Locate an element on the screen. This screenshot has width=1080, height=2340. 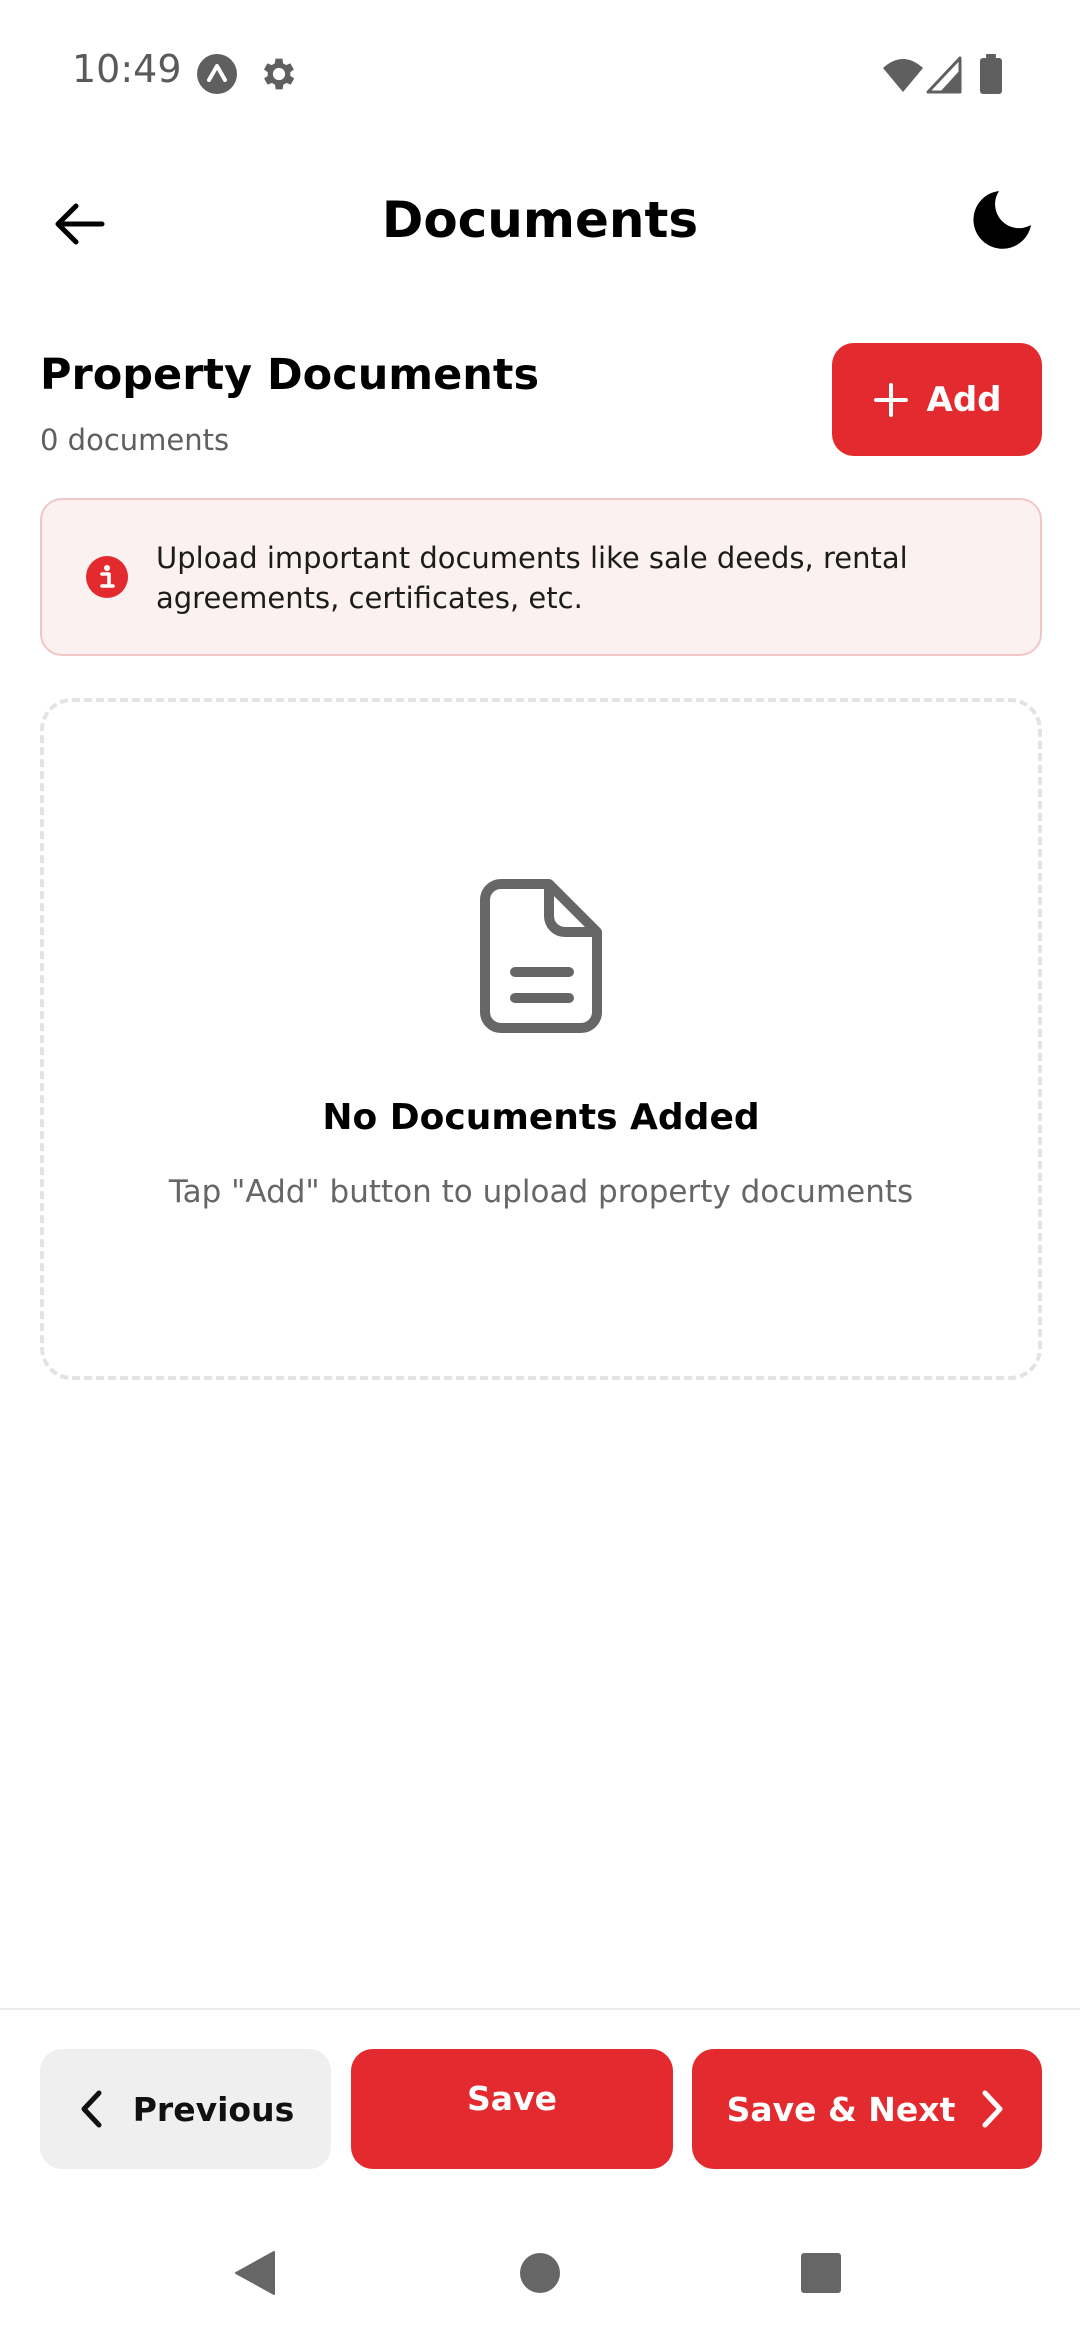
chevron-left-icon is located at coordinates (91, 2109).